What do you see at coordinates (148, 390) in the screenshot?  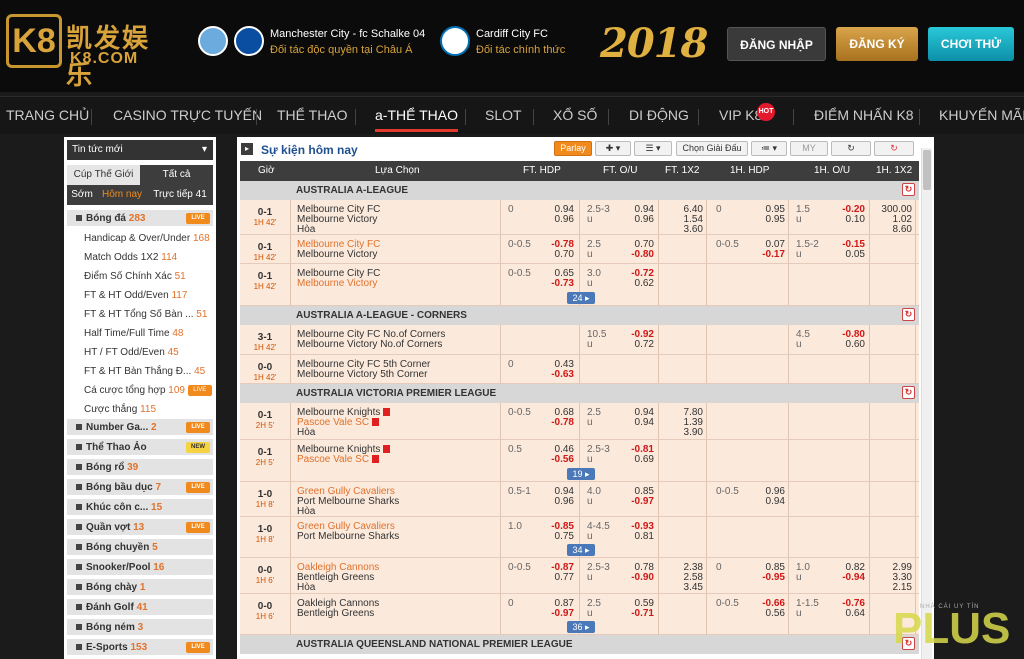 I see `sidebar-subitem: Cá cược tổng hợp 109 LIVE` at bounding box center [148, 390].